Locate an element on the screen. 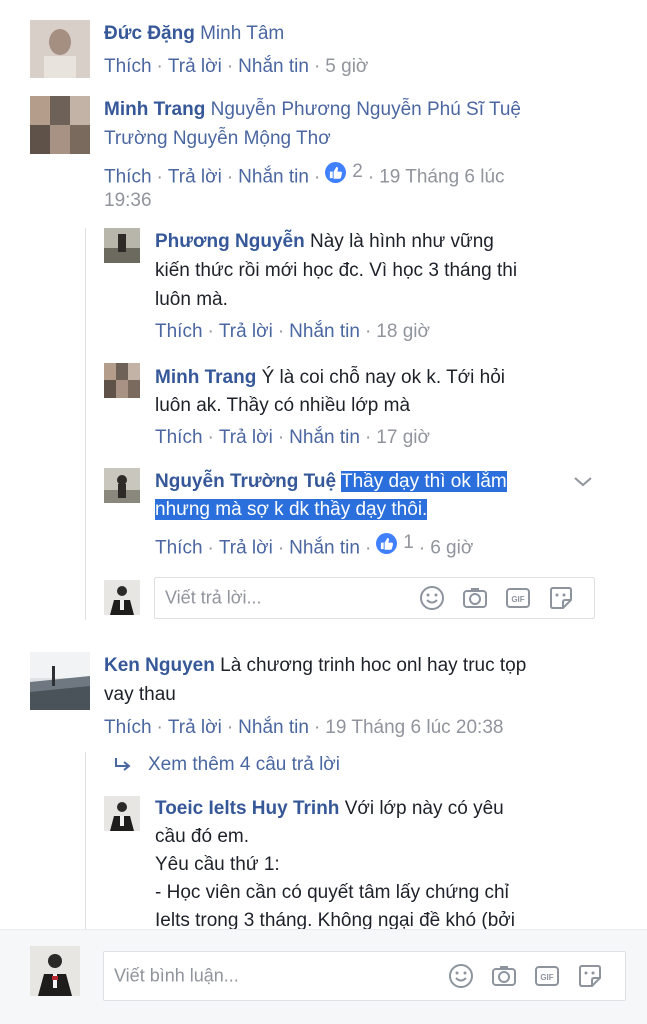 The width and height of the screenshot is (647, 1024). timestamp: 5 giờ is located at coordinates (346, 66).